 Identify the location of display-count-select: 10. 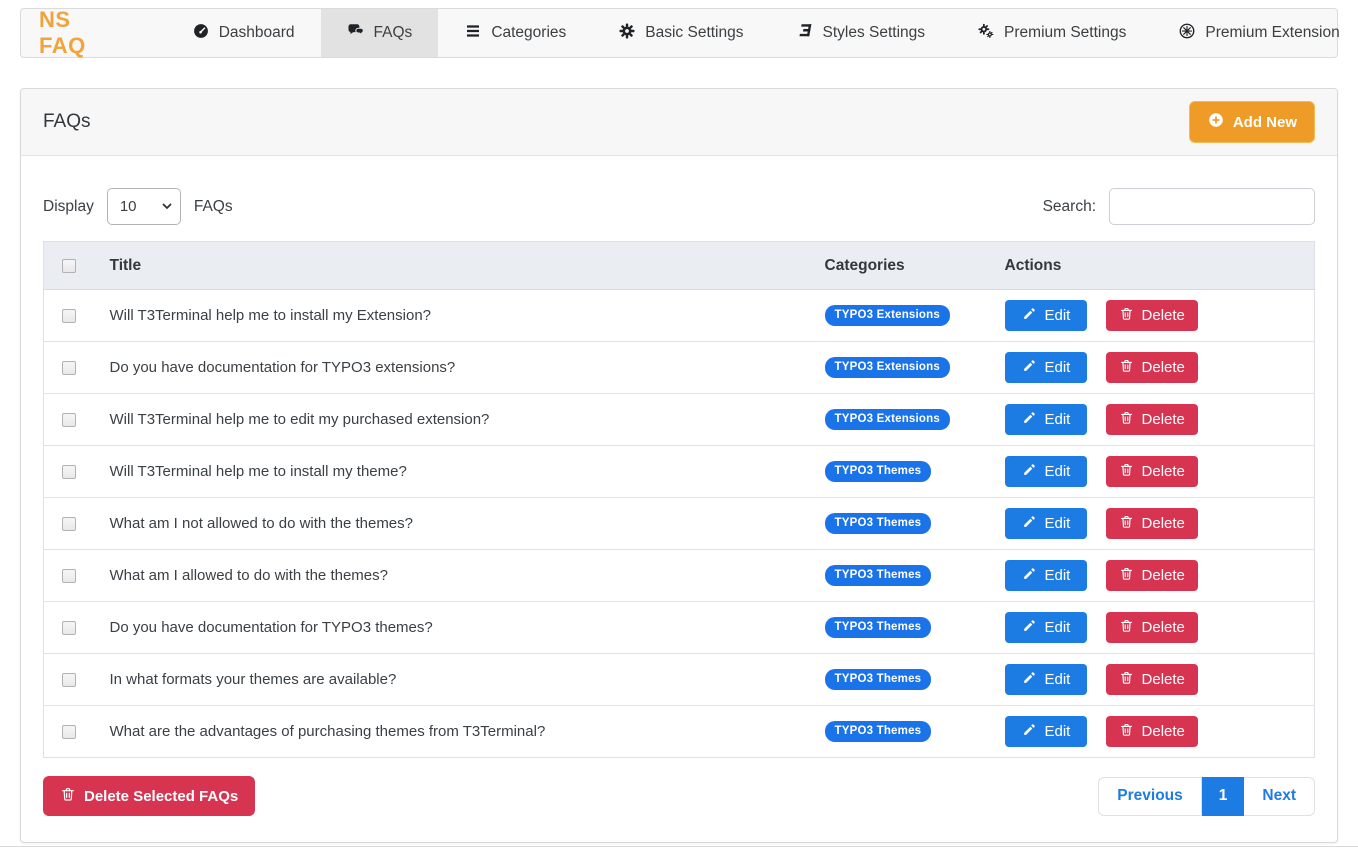
(143, 206).